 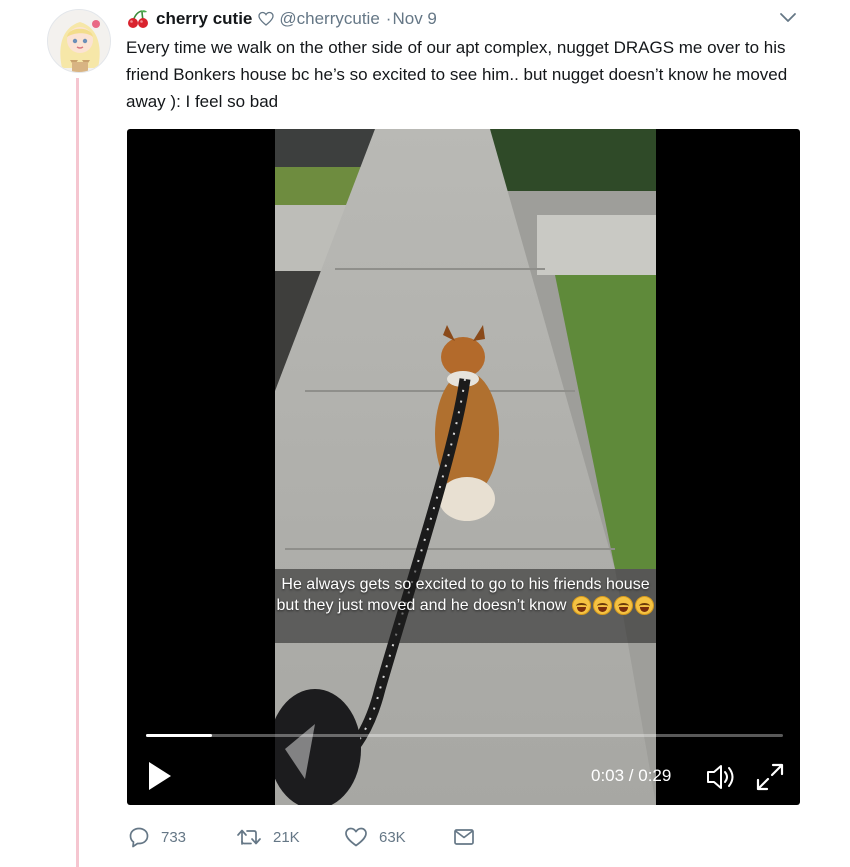 I want to click on like-button: 63K, so click(x=398, y=837).